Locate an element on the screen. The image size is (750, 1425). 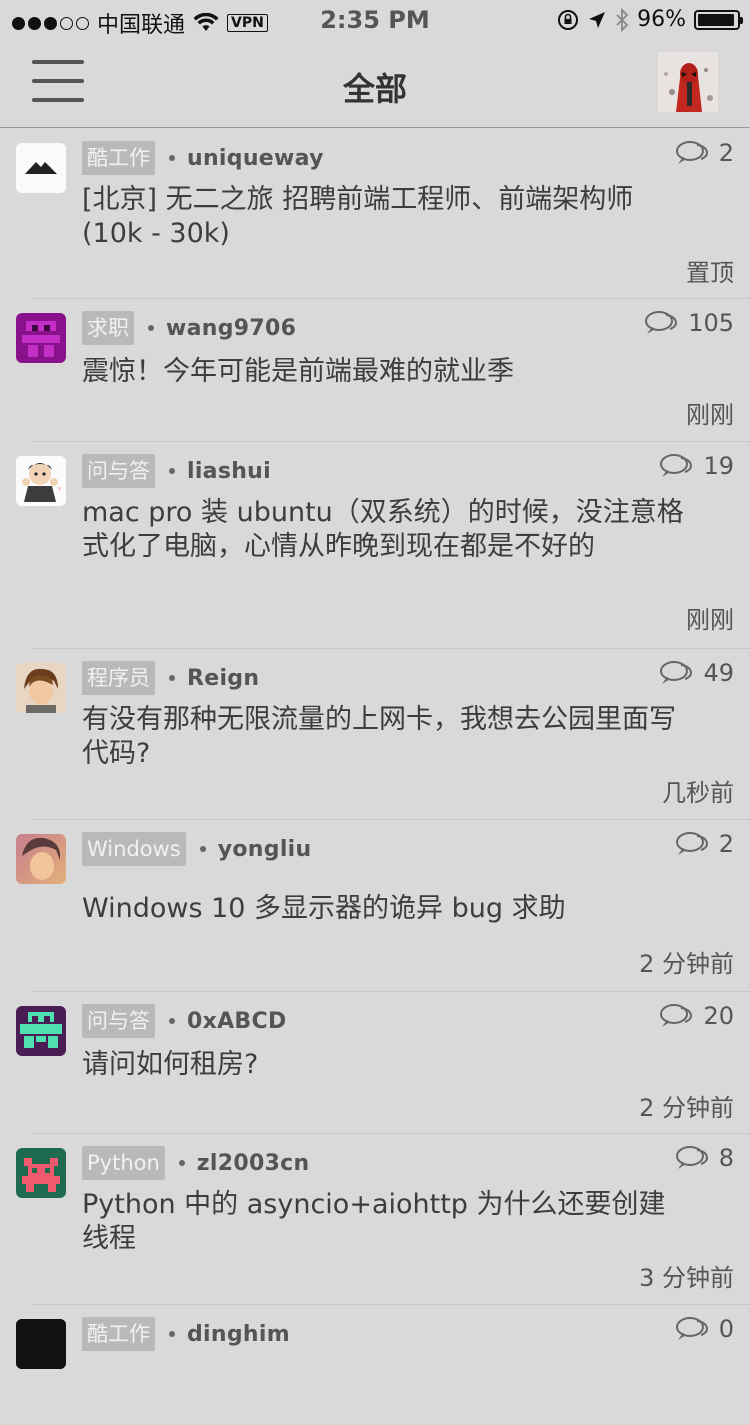
topic-title: 请问如何租房? is located at coordinates (387, 1065).